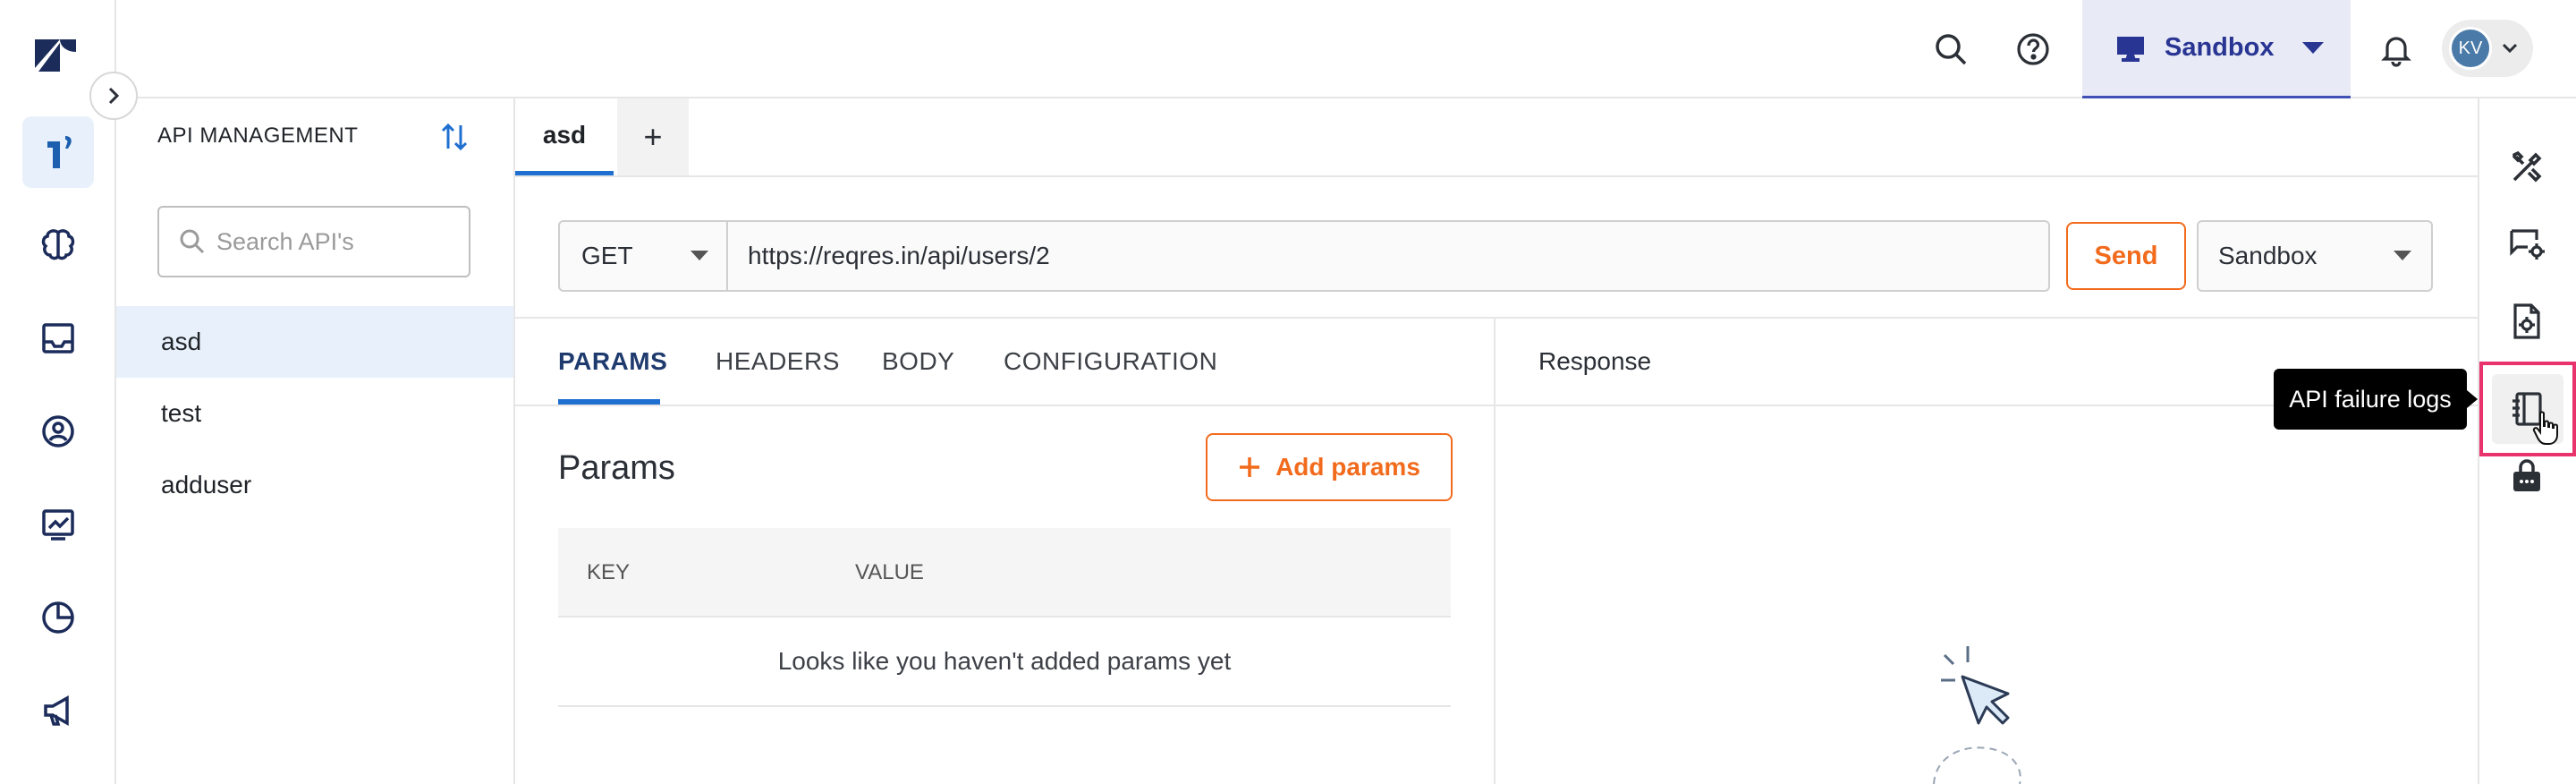  I want to click on tooltip-arrow, so click(2472, 399).